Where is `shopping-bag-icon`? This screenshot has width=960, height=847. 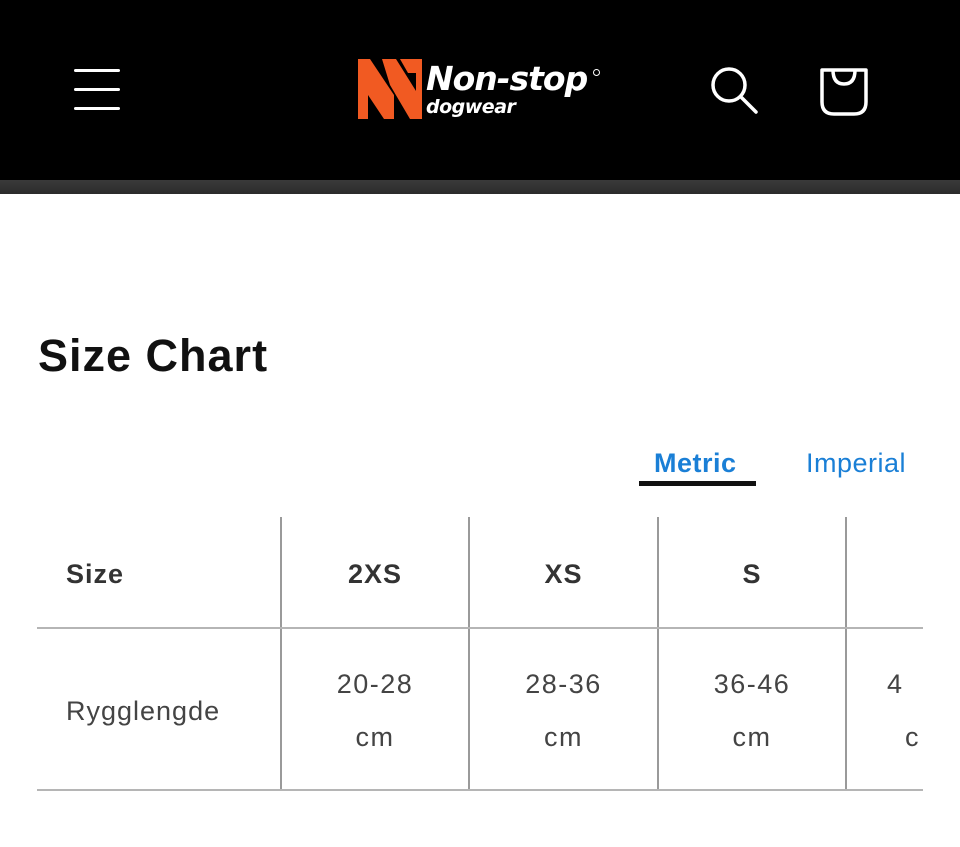 shopping-bag-icon is located at coordinates (844, 90).